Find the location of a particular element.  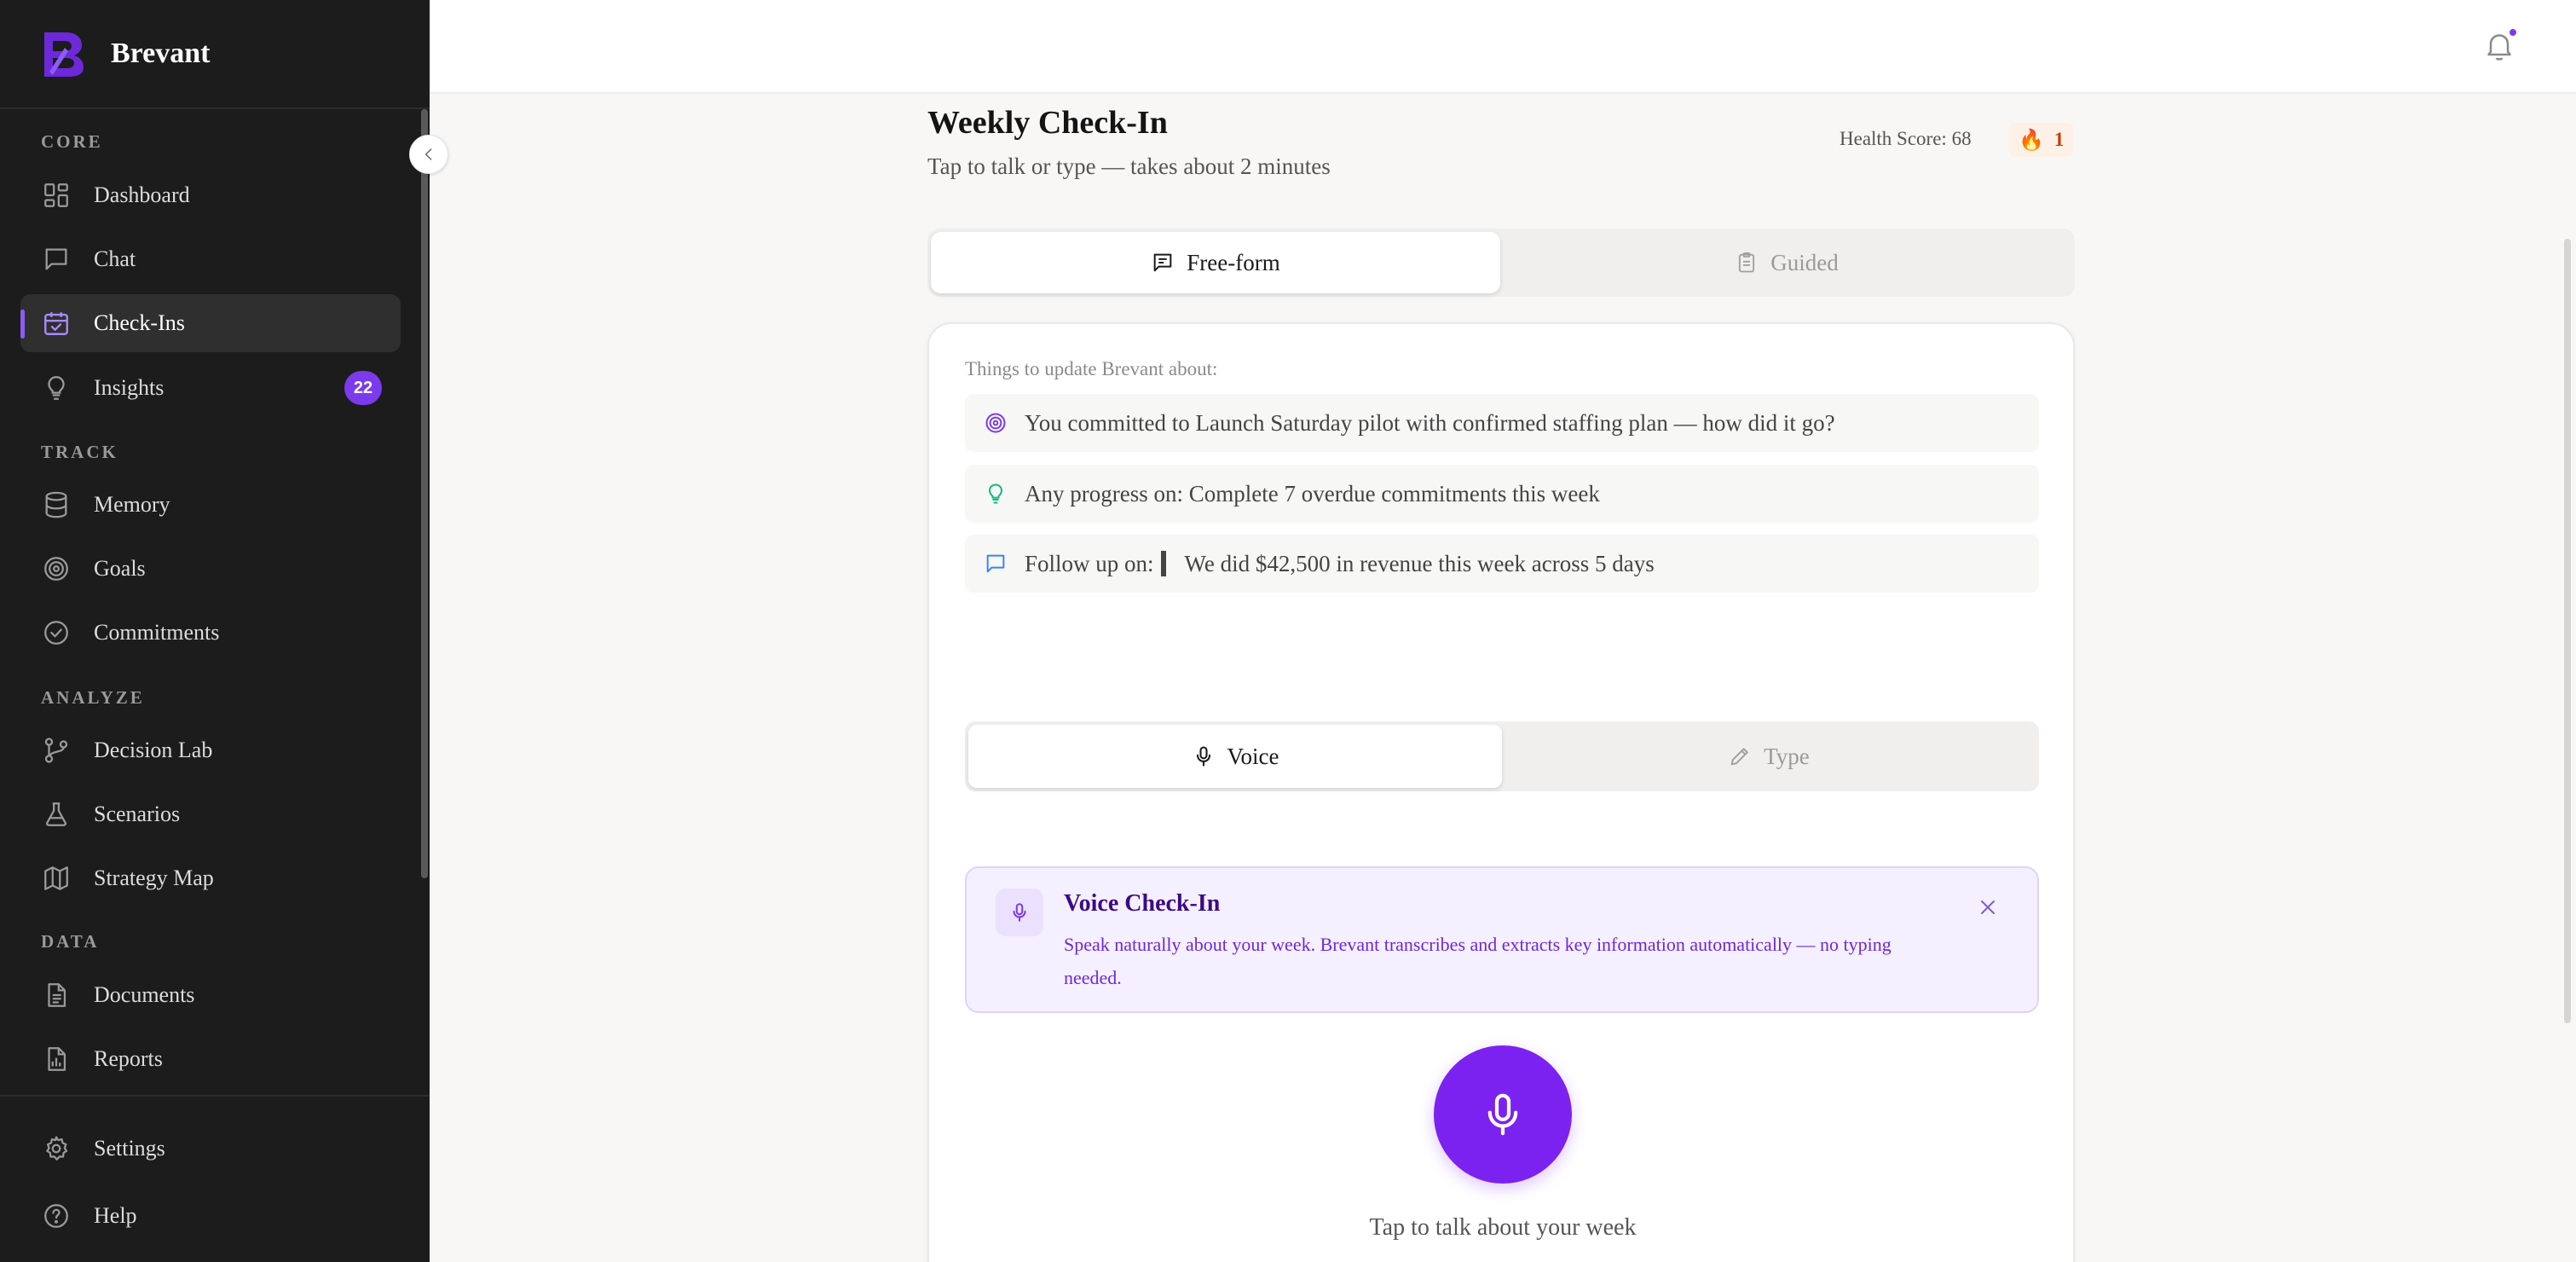

record-voice-button is located at coordinates (1503, 1114).